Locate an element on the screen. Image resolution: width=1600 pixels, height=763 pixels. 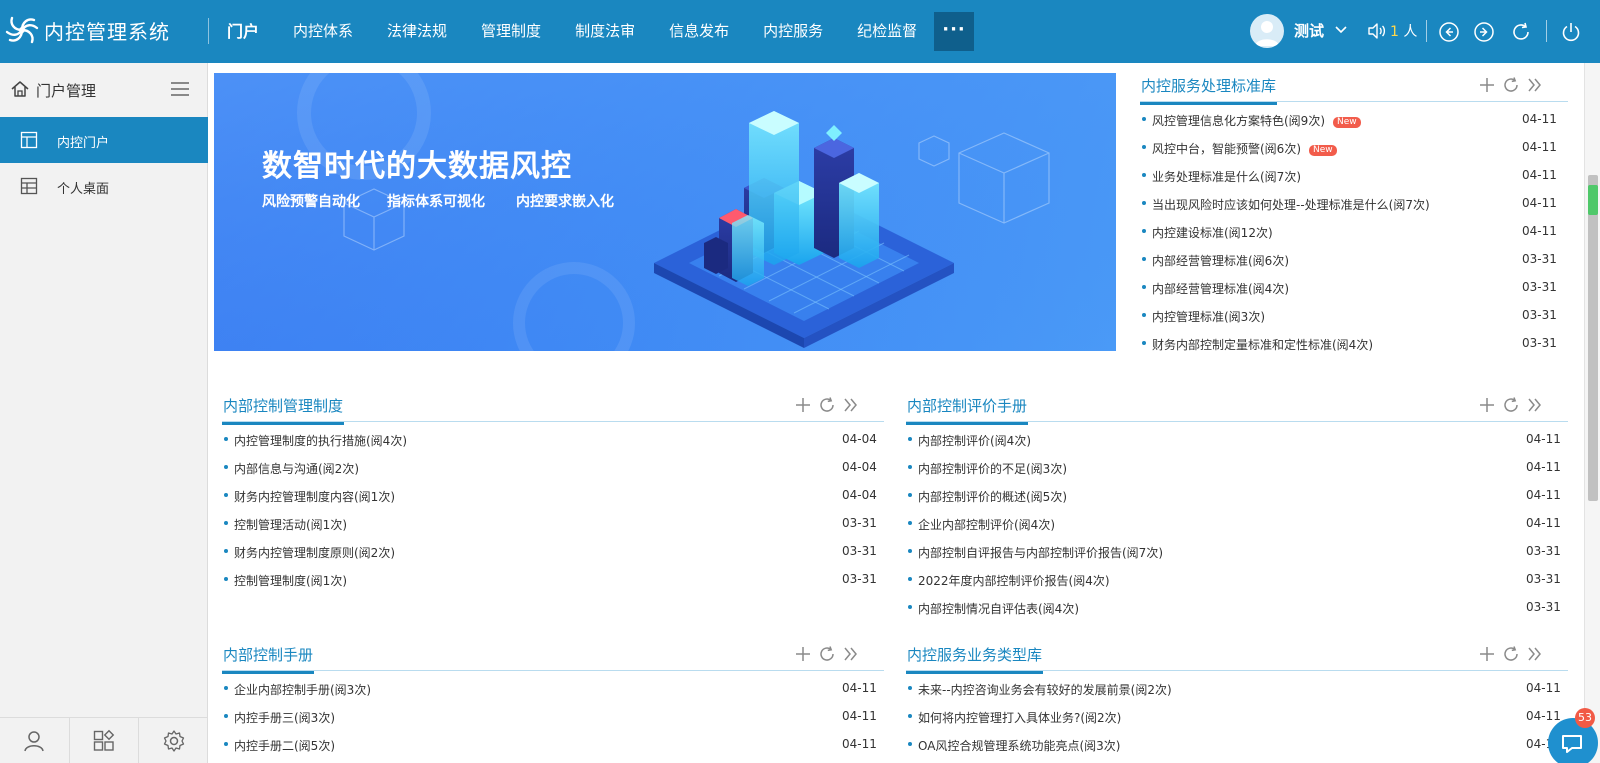
list-item: 内部控制评价的概述(阅5次) 04-11 is located at coordinates (1237, 495).